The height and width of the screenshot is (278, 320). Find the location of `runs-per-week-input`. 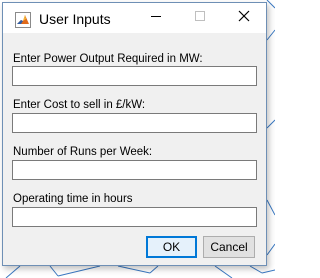

runs-per-week-input is located at coordinates (134, 170).